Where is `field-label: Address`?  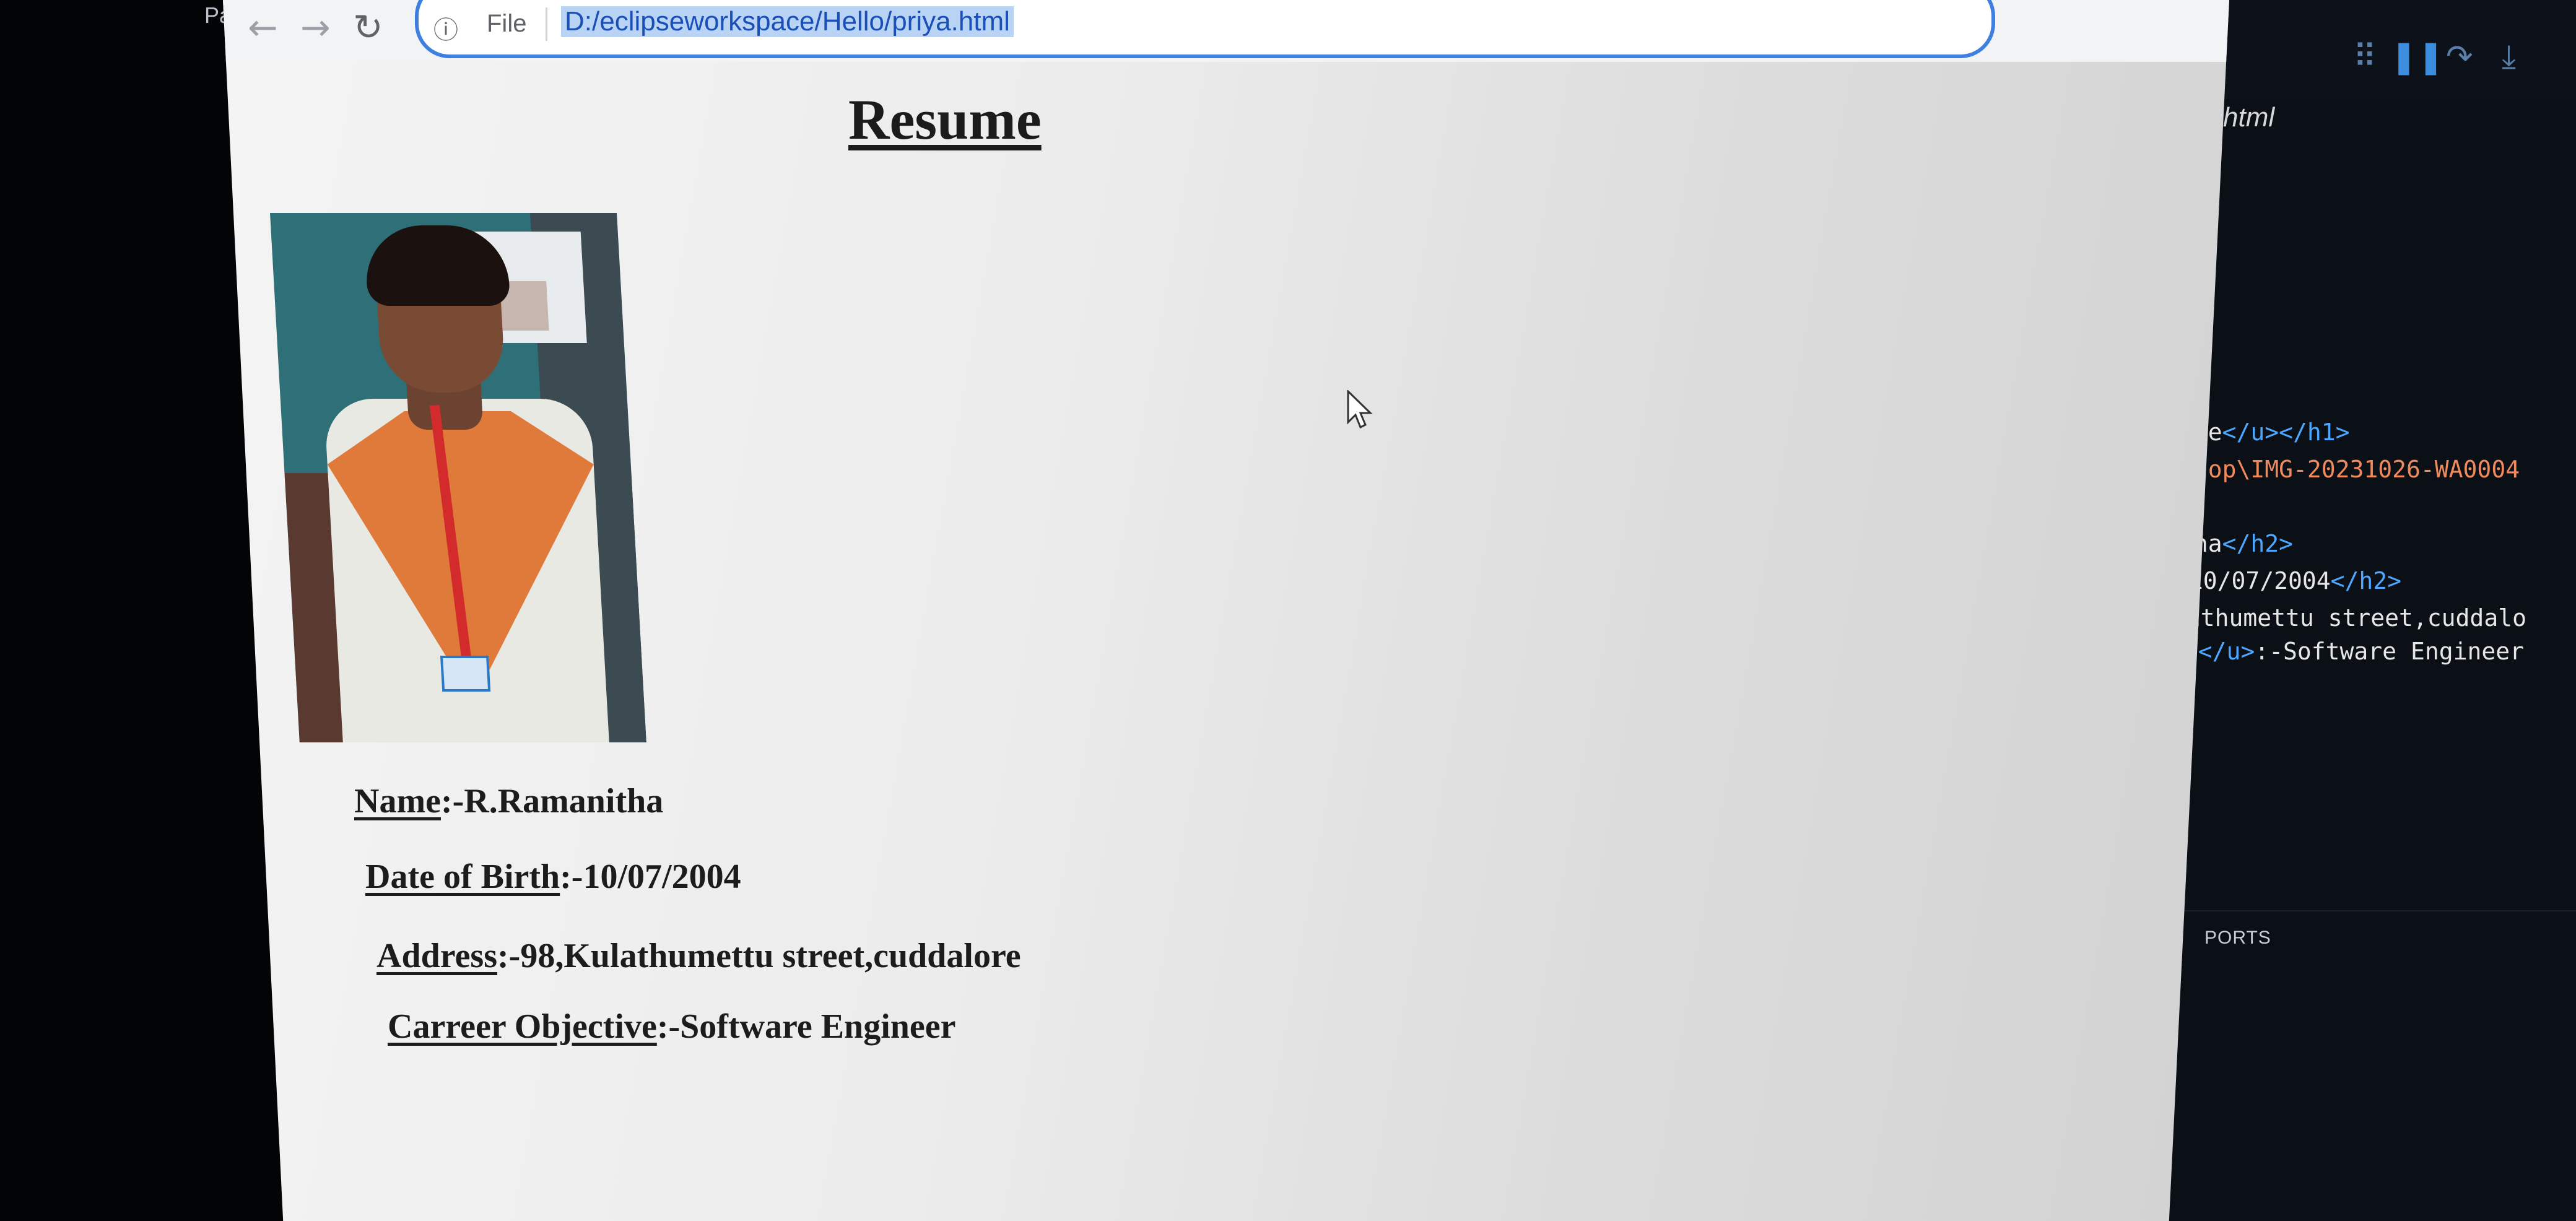
field-label: Address is located at coordinates (437, 956).